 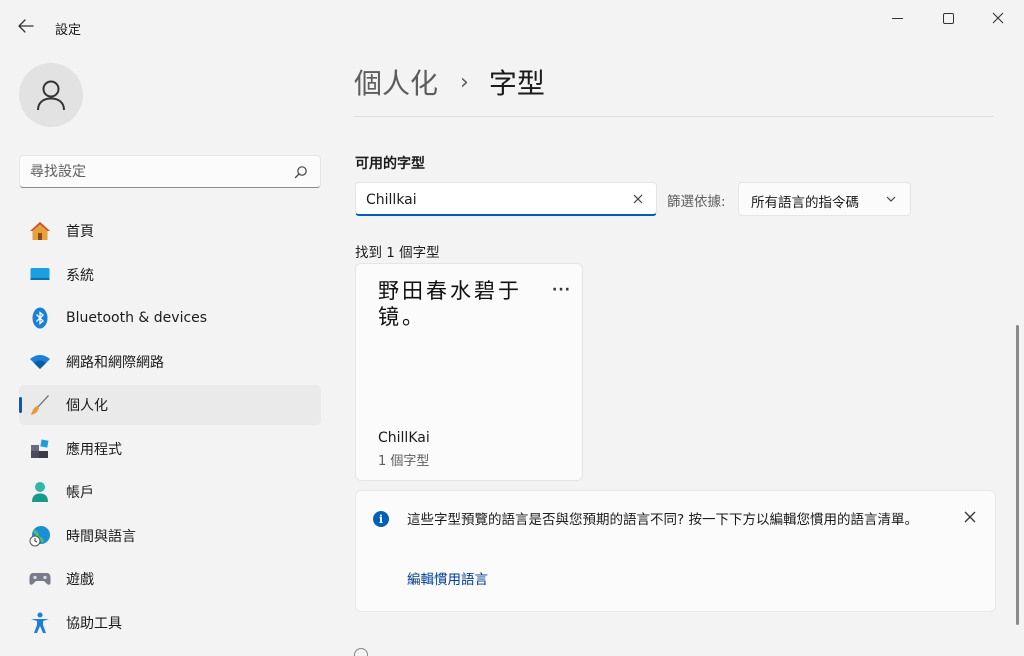 I want to click on sidebar-item-system: 系統, so click(x=170, y=275).